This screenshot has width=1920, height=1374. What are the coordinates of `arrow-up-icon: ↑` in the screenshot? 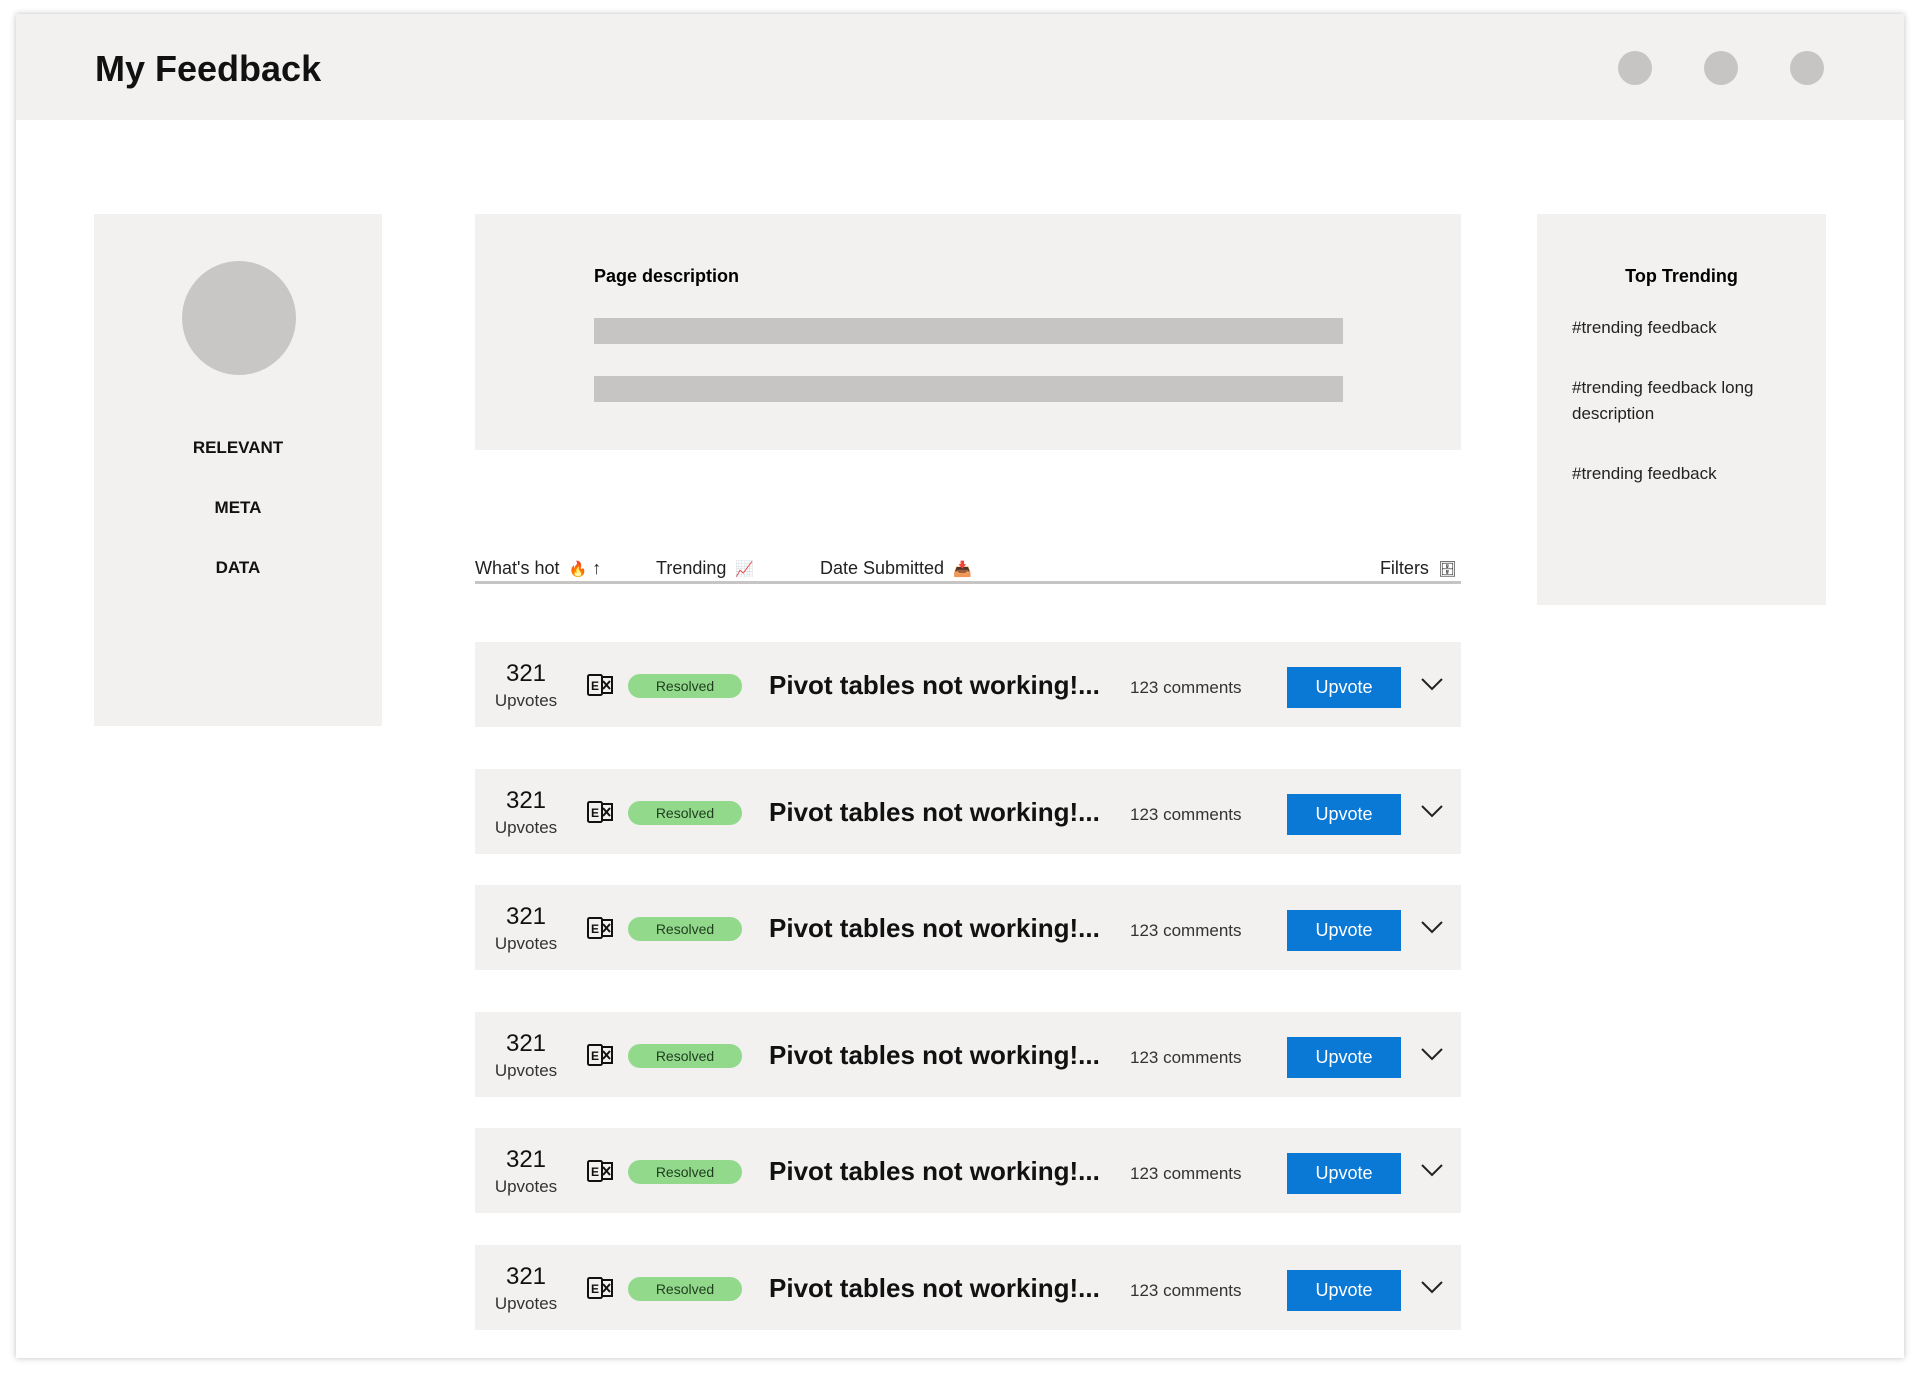 It's located at (597, 568).